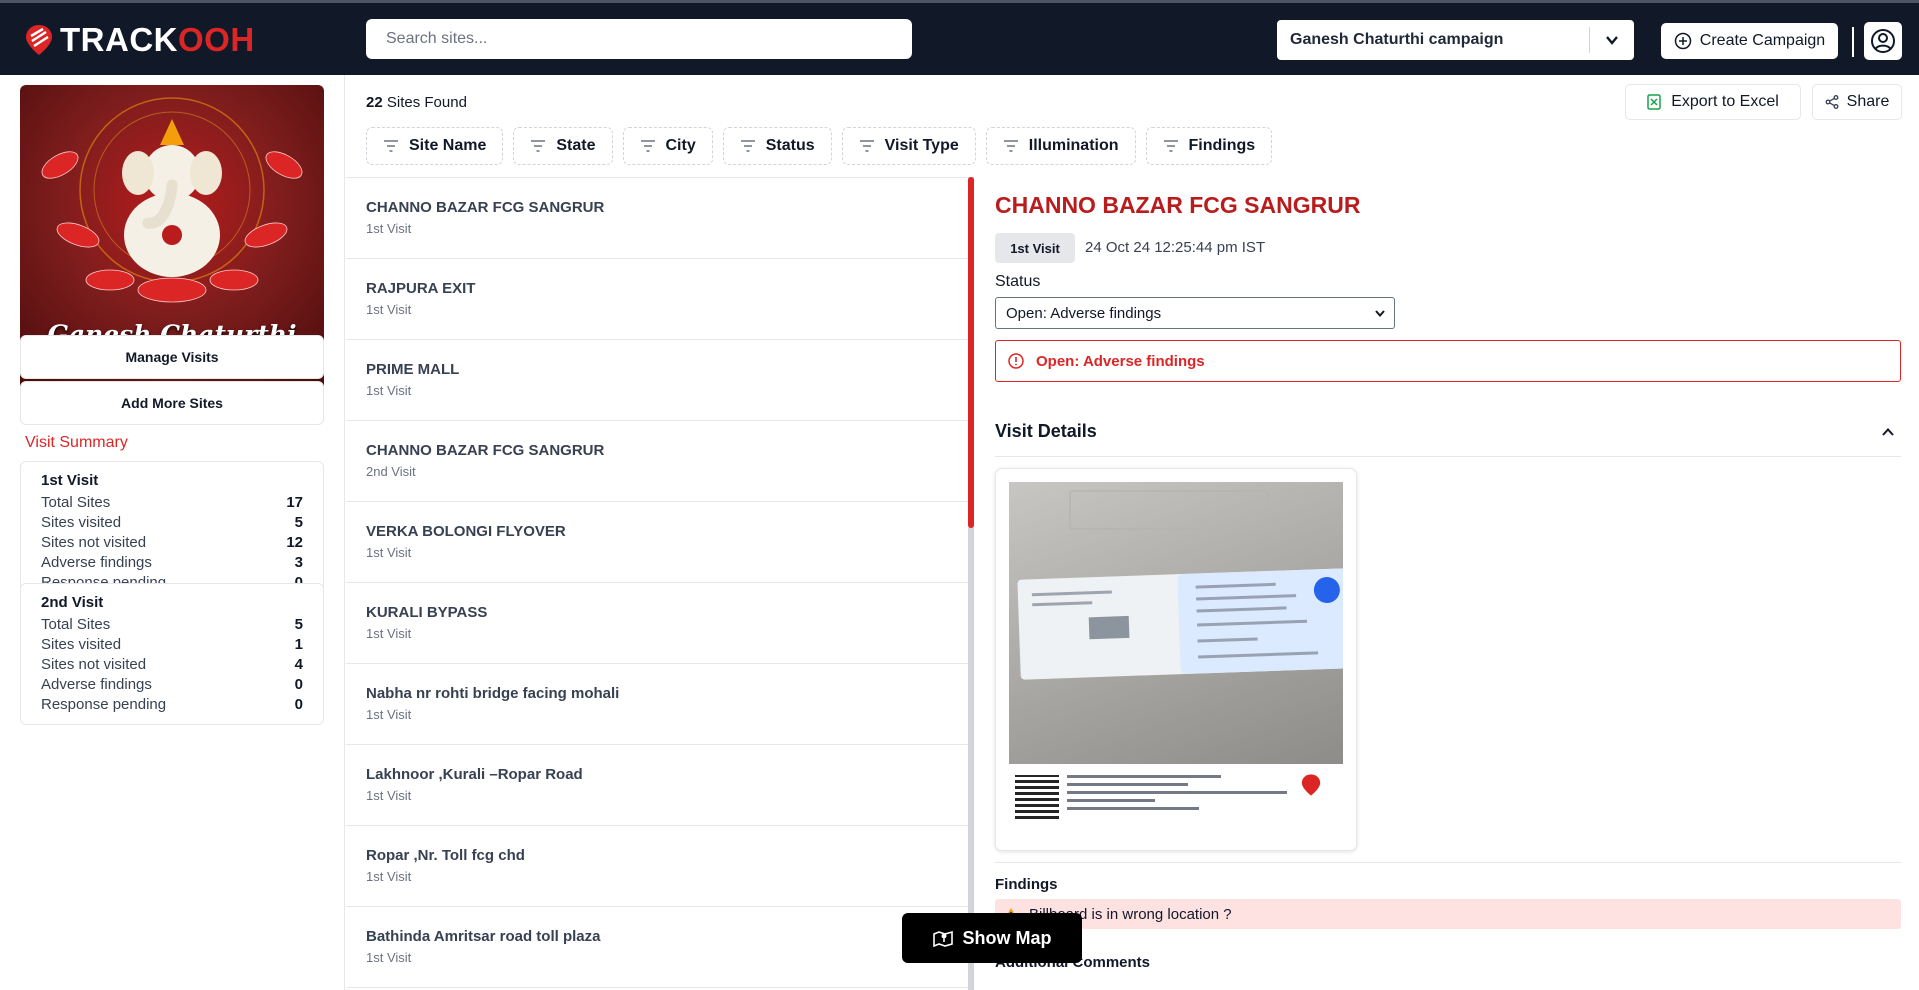  Describe the element at coordinates (639, 39) in the screenshot. I see `search-input` at that location.